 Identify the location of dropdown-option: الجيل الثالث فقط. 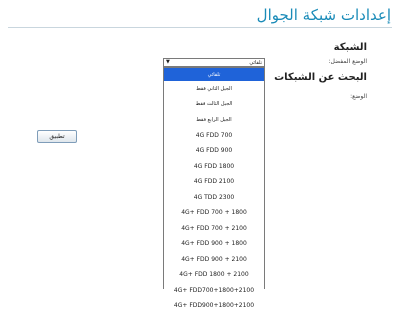
(214, 105).